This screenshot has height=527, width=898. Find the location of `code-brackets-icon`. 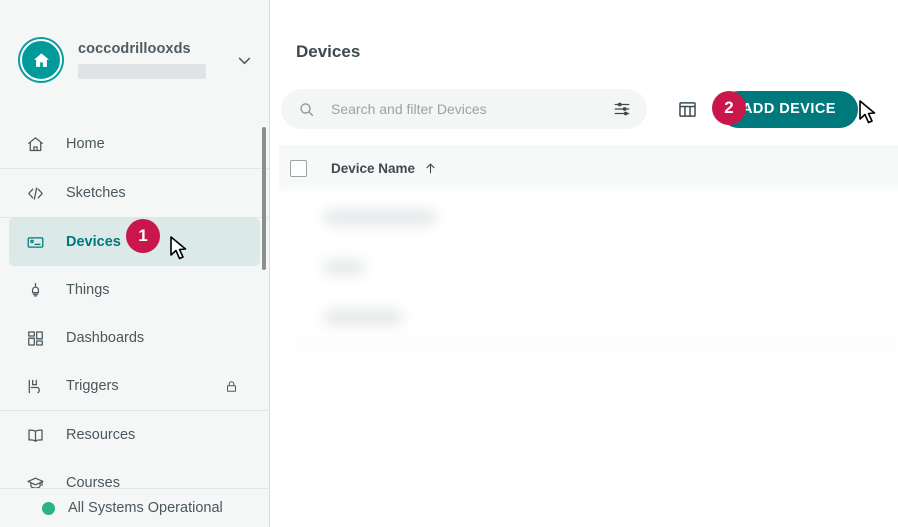

code-brackets-icon is located at coordinates (35, 193).